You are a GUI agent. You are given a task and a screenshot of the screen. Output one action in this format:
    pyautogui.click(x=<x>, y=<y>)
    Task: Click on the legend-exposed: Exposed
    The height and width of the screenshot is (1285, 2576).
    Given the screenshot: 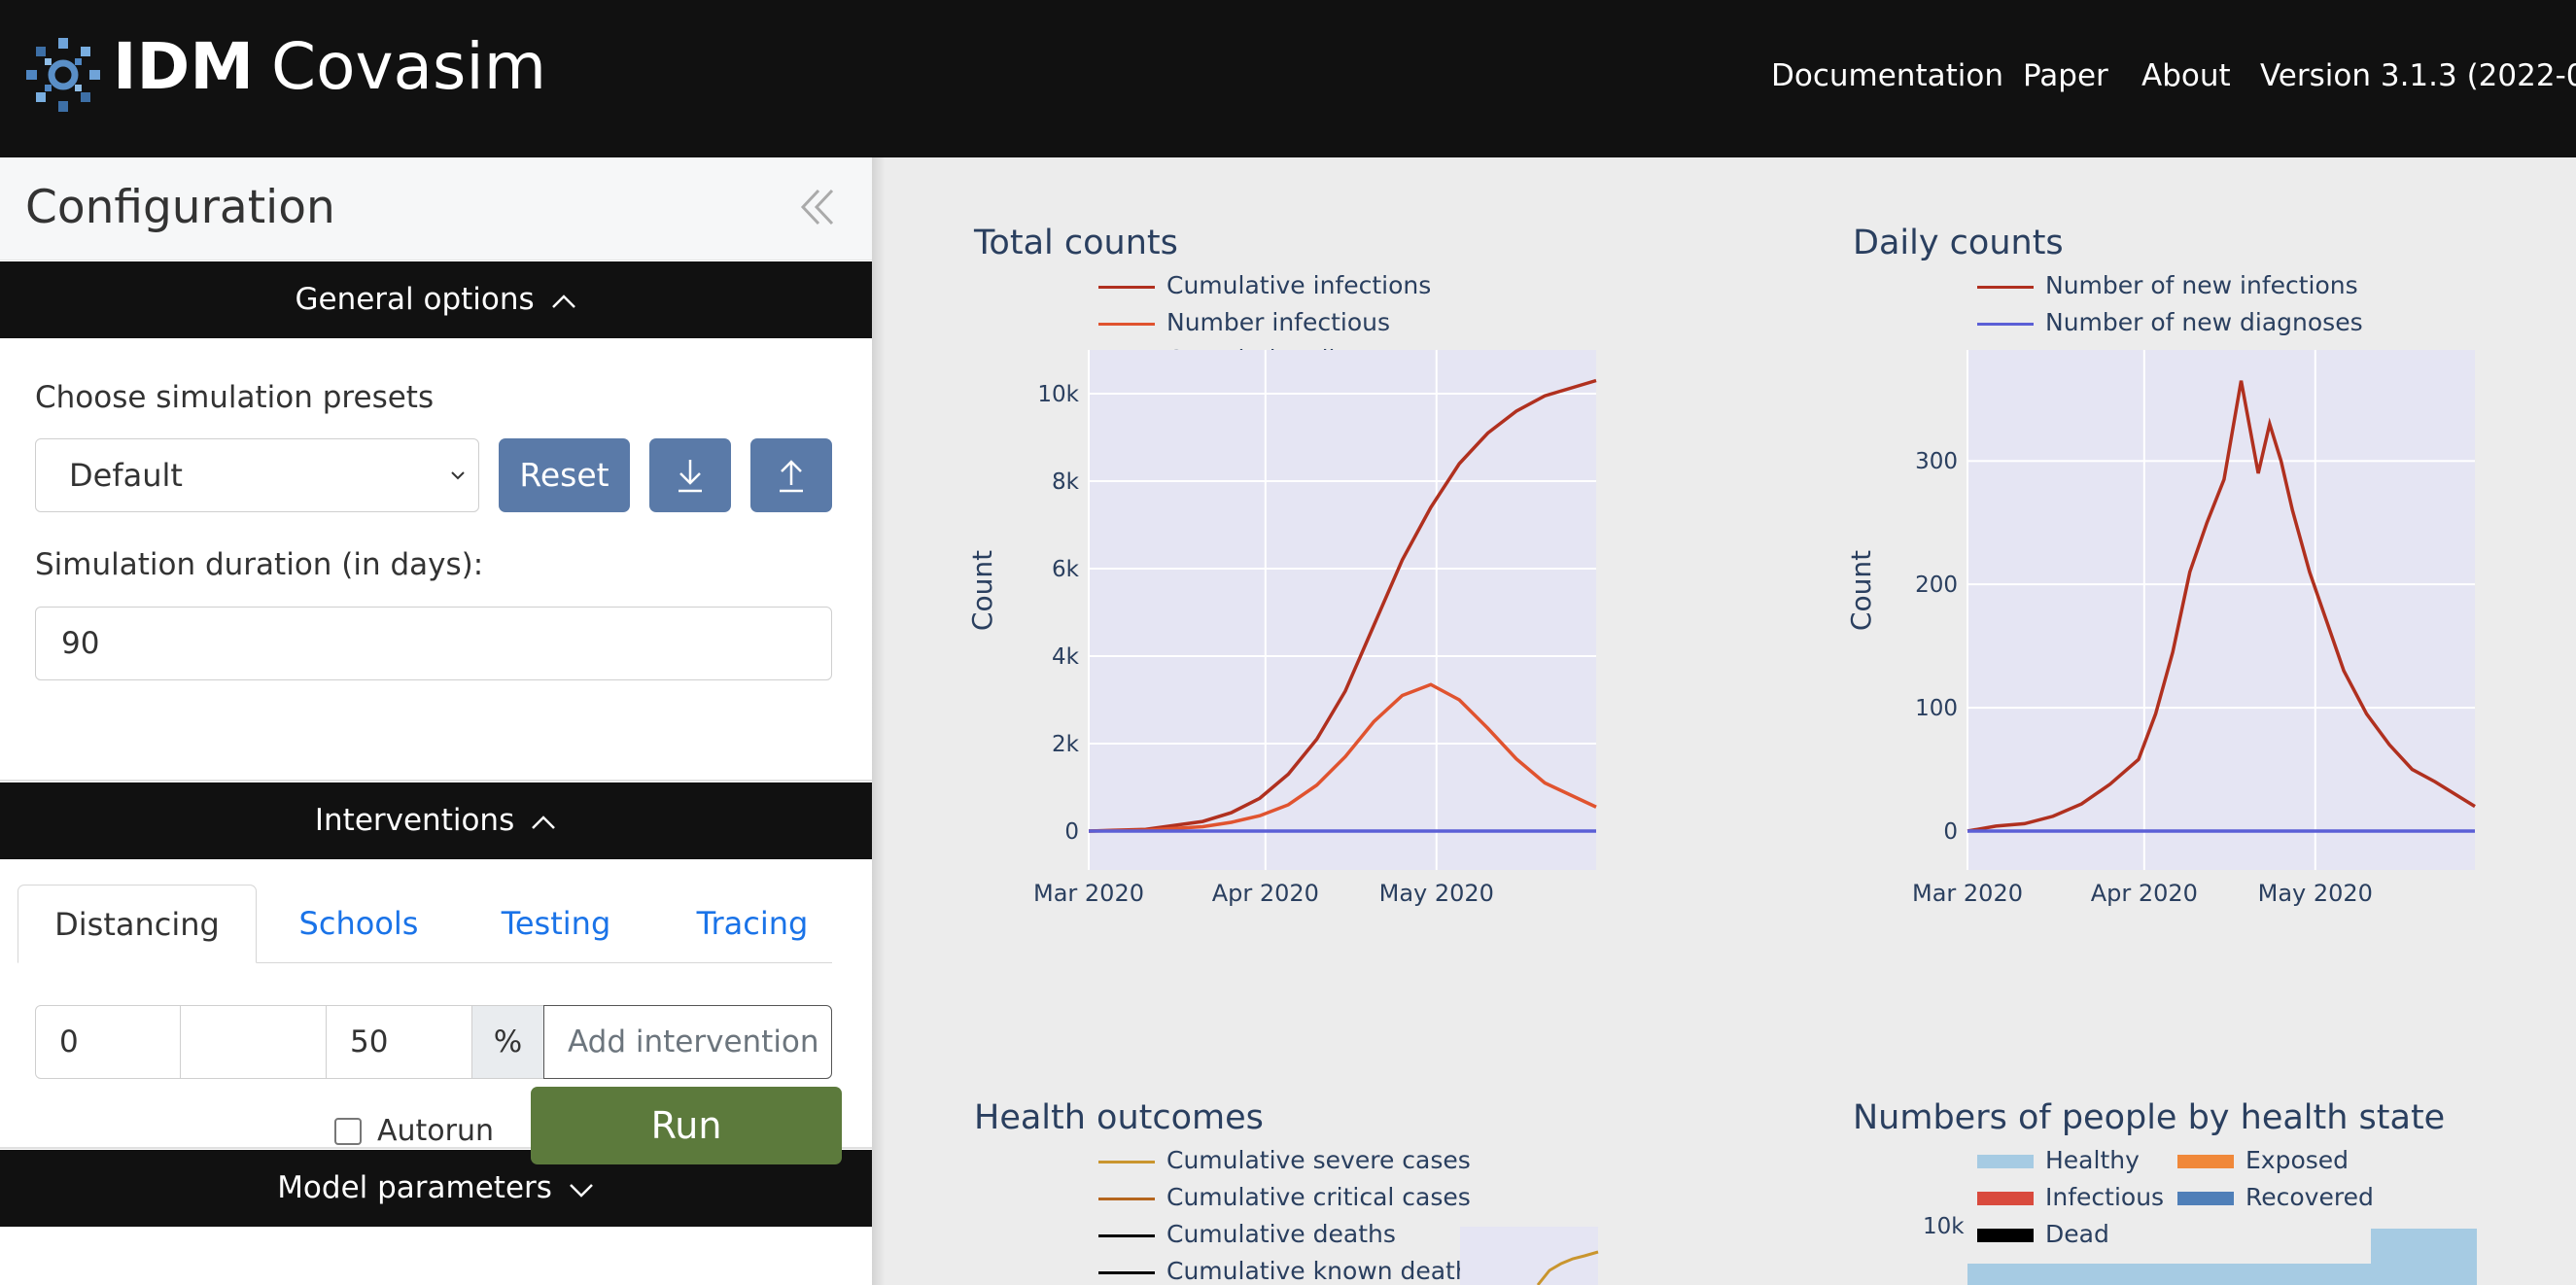 What is the action you would take?
    pyautogui.click(x=2297, y=1160)
    